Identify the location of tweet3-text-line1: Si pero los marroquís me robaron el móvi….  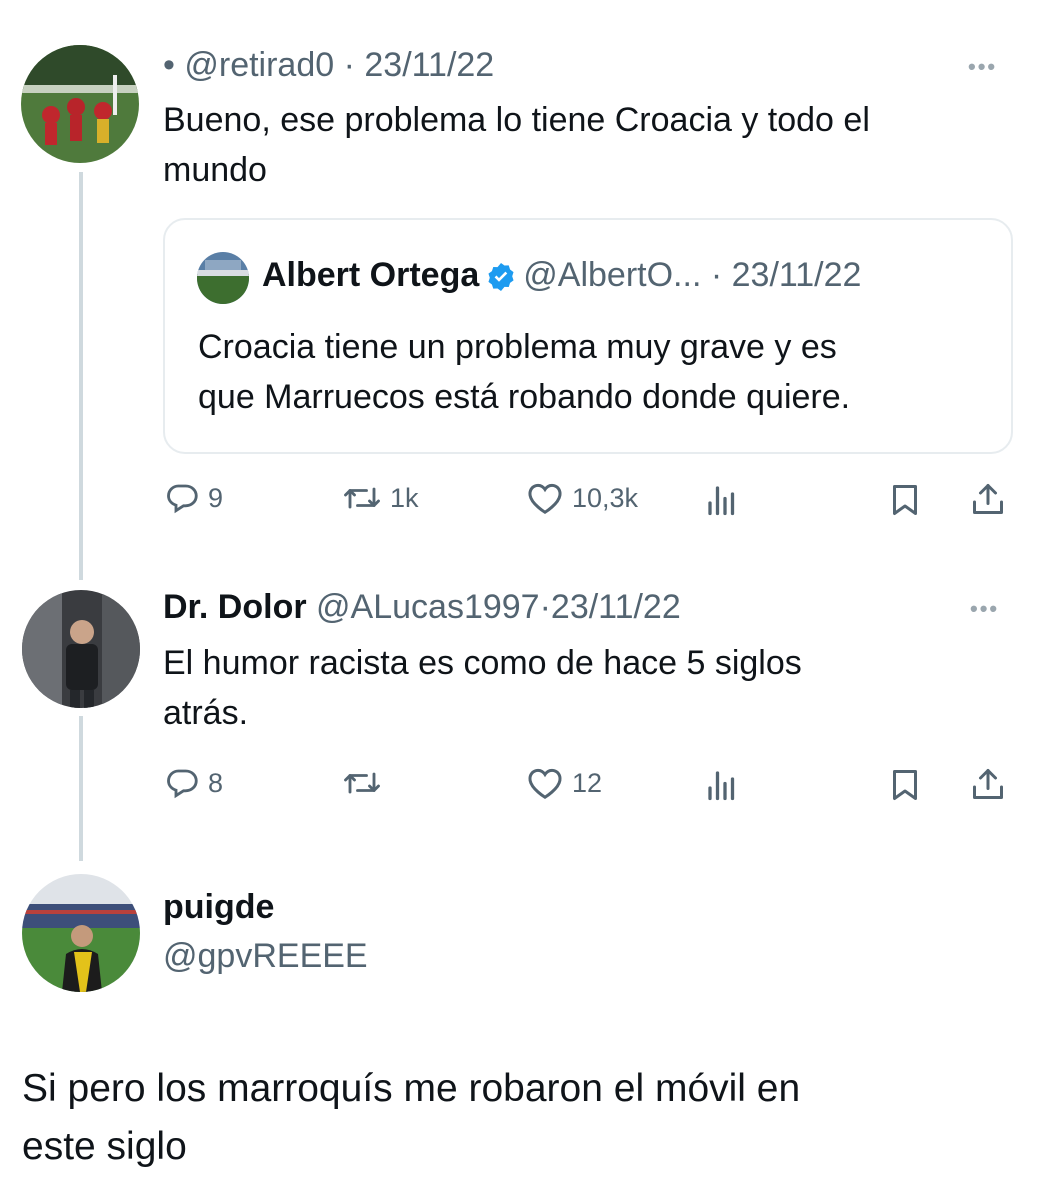
(411, 1088).